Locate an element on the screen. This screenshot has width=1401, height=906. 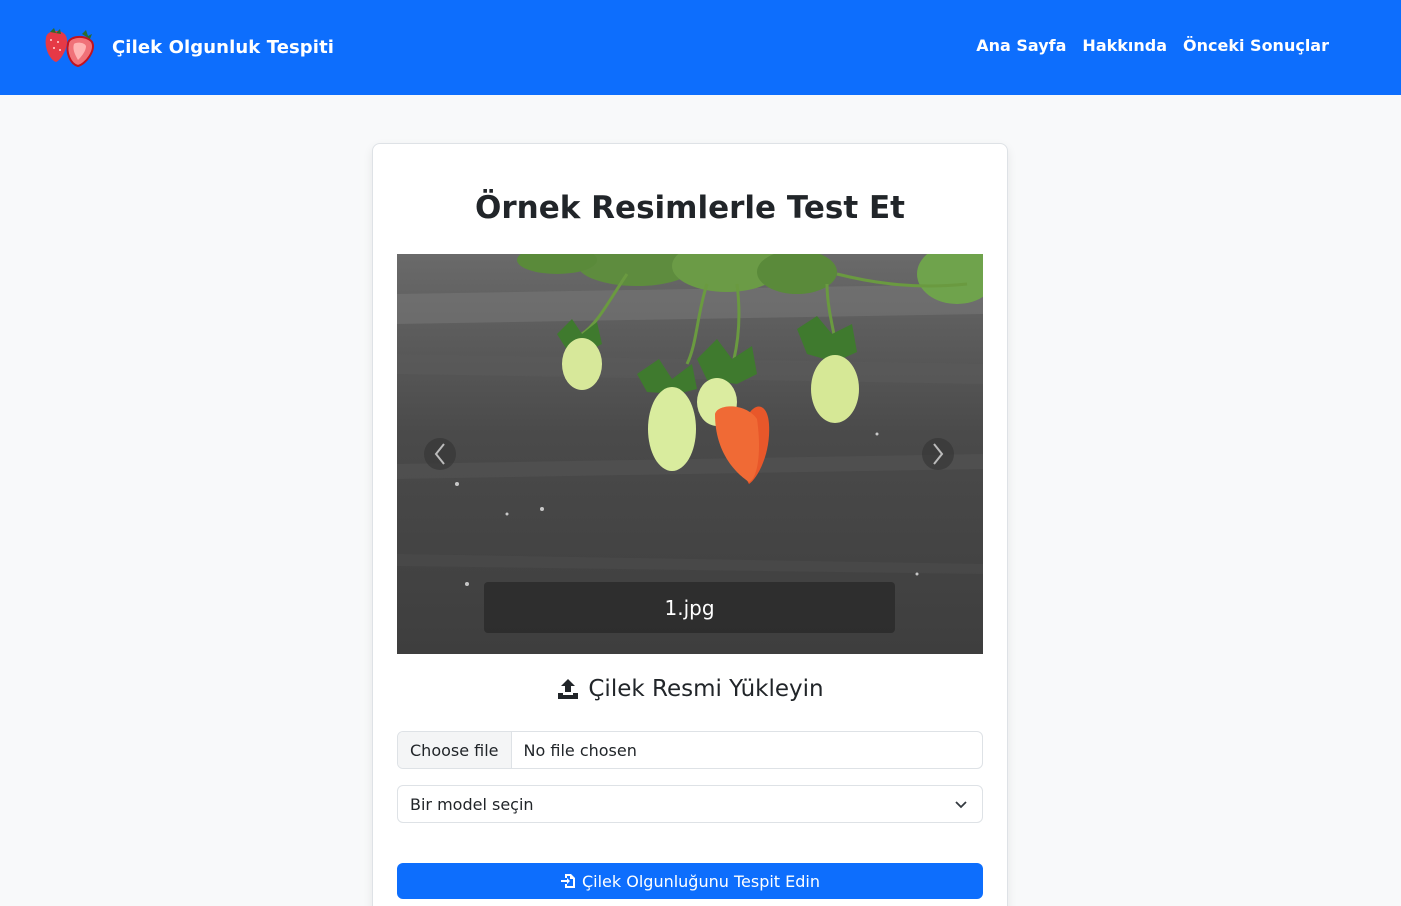
choose-file-button: Choose file is located at coordinates (455, 750).